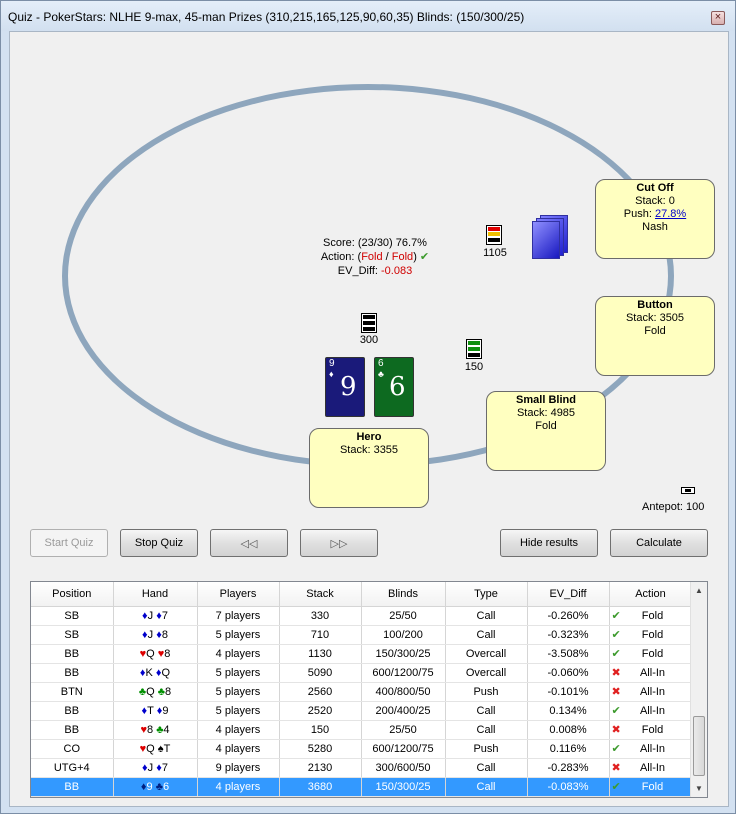 Image resolution: width=736 pixels, height=814 pixels. I want to click on bet-amount-top: 1105, so click(495, 253).